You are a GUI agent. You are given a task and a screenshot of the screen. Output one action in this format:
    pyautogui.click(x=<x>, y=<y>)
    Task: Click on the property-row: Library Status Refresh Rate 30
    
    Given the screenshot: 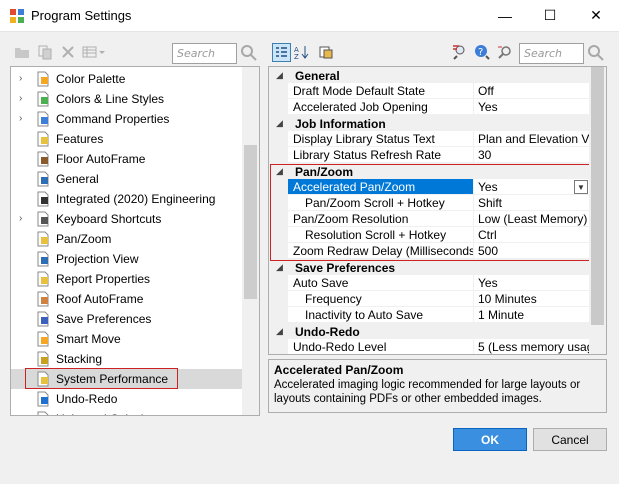 What is the action you would take?
    pyautogui.click(x=429, y=155)
    